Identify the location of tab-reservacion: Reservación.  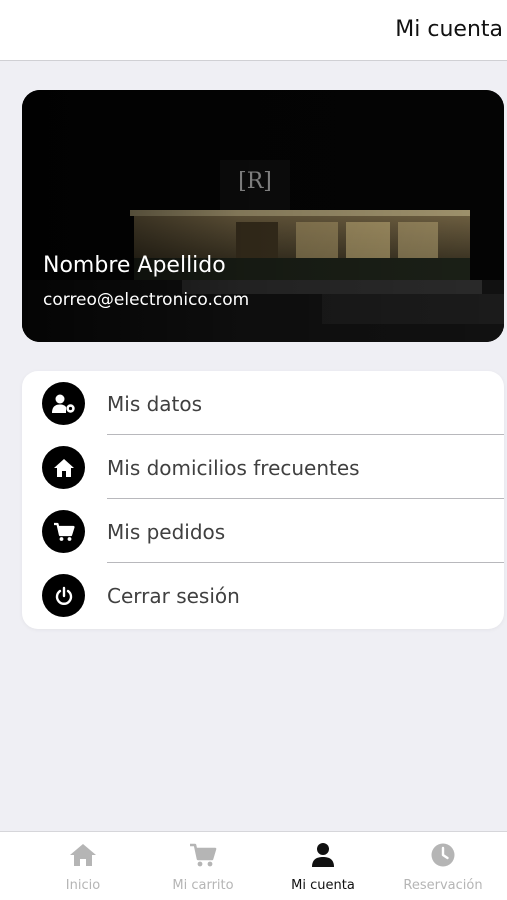
(443, 866).